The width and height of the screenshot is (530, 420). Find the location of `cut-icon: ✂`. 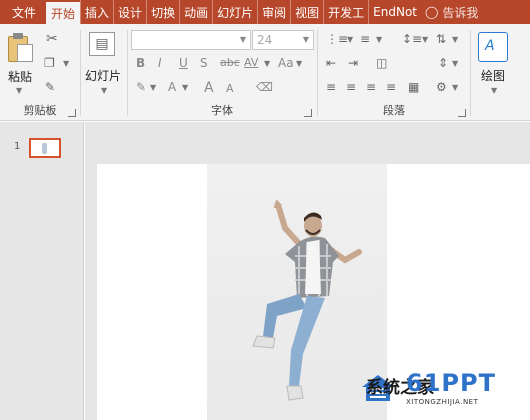

cut-icon: ✂ is located at coordinates (52, 39).